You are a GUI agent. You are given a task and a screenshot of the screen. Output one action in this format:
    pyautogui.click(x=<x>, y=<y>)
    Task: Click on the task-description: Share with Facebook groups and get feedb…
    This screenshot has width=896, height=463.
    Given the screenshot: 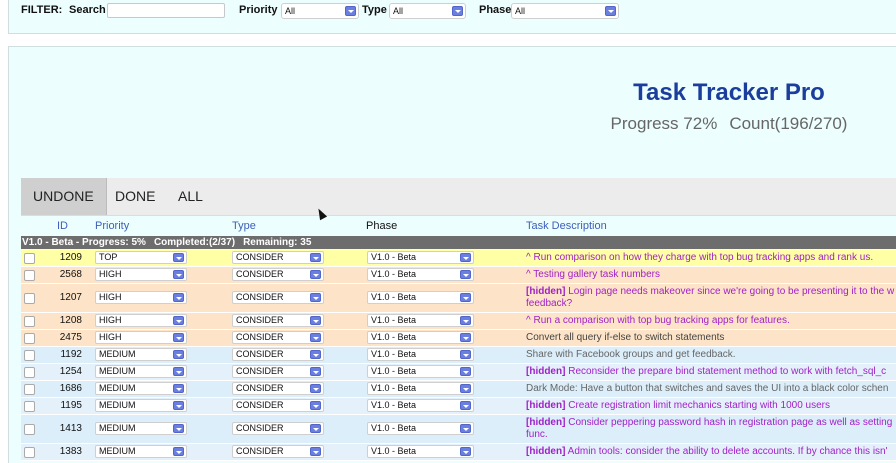 What is the action you would take?
    pyautogui.click(x=711, y=355)
    